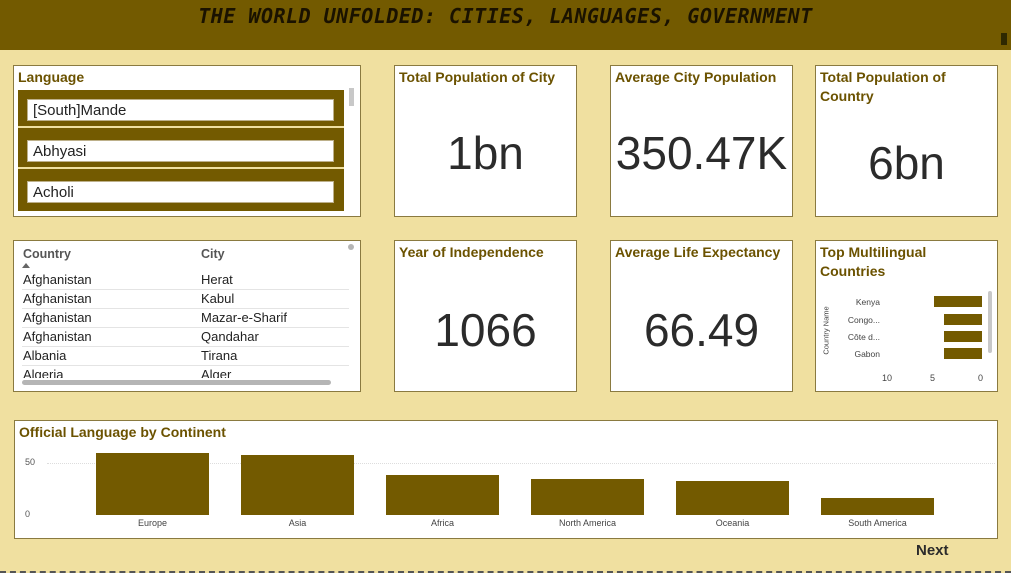  What do you see at coordinates (51, 77) in the screenshot?
I see `slicer-title: Language` at bounding box center [51, 77].